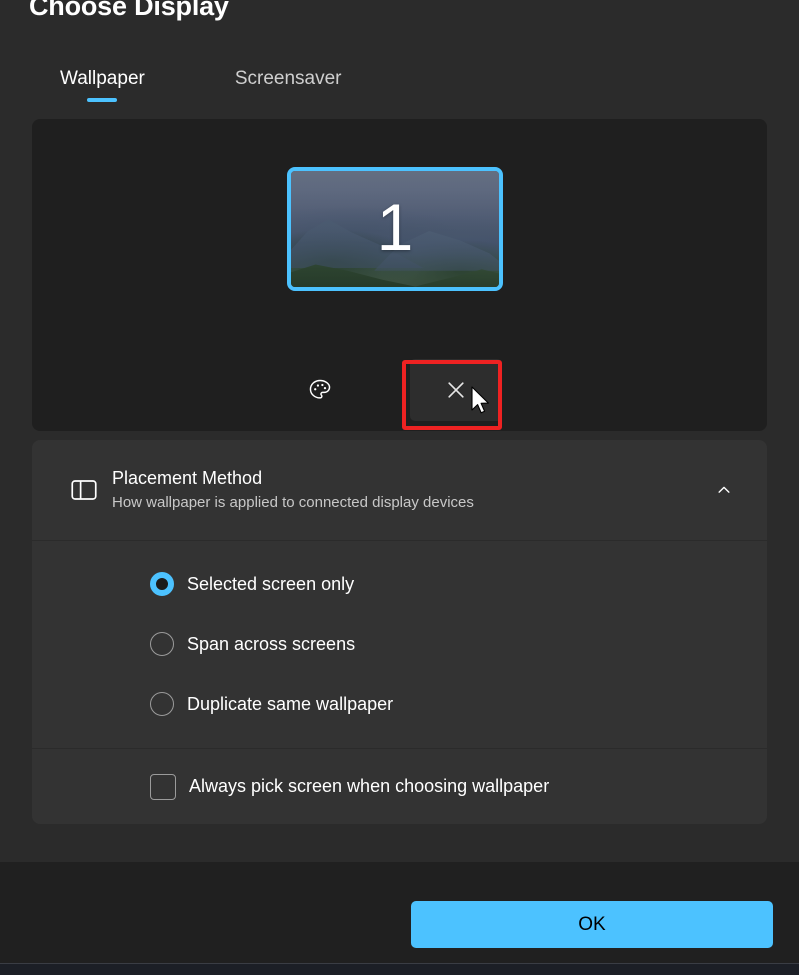  What do you see at coordinates (592, 924) in the screenshot?
I see `ok-button: OK` at bounding box center [592, 924].